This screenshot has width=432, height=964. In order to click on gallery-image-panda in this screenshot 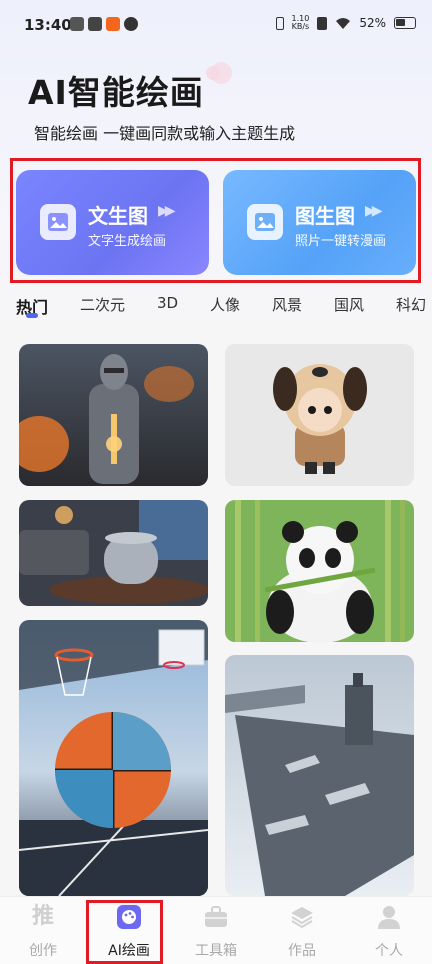, I will do `click(319, 571)`.